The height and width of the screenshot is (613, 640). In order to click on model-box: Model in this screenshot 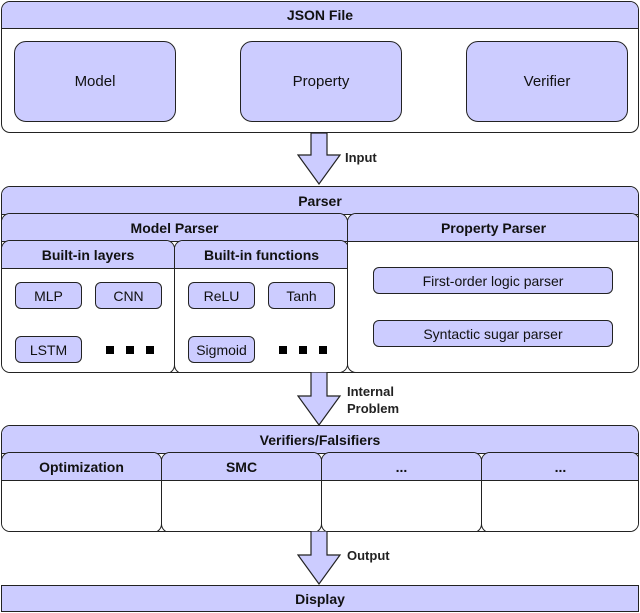, I will do `click(95, 81)`.